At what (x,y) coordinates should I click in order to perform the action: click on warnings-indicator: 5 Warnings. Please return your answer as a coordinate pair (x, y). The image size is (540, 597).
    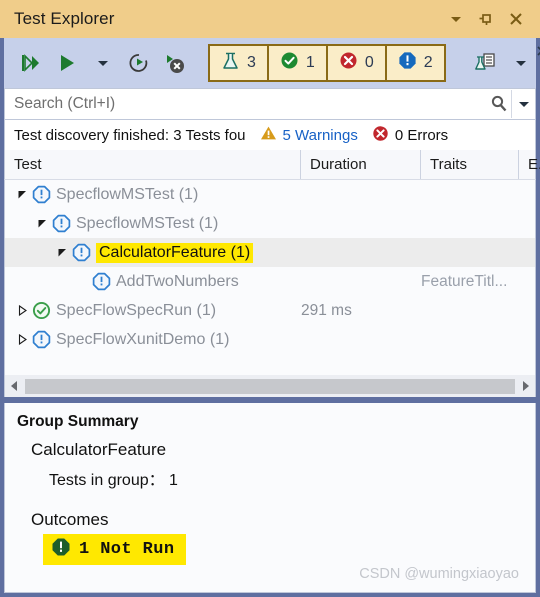
    Looking at the image, I should click on (309, 135).